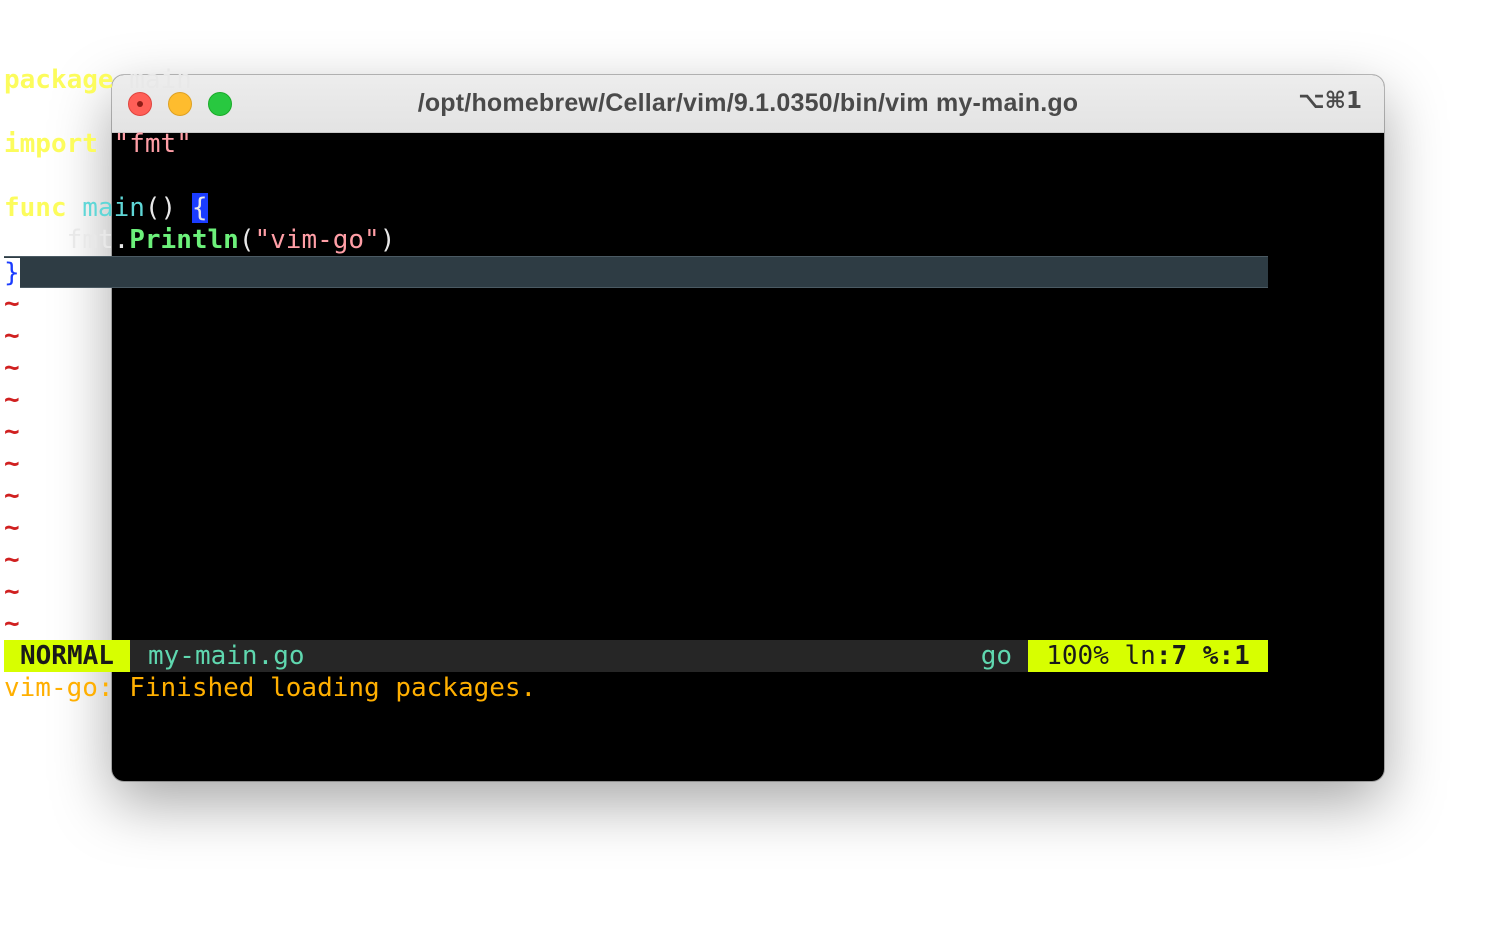  What do you see at coordinates (270, 688) in the screenshot?
I see `message-line: vim-go: Finished loading packages.` at bounding box center [270, 688].